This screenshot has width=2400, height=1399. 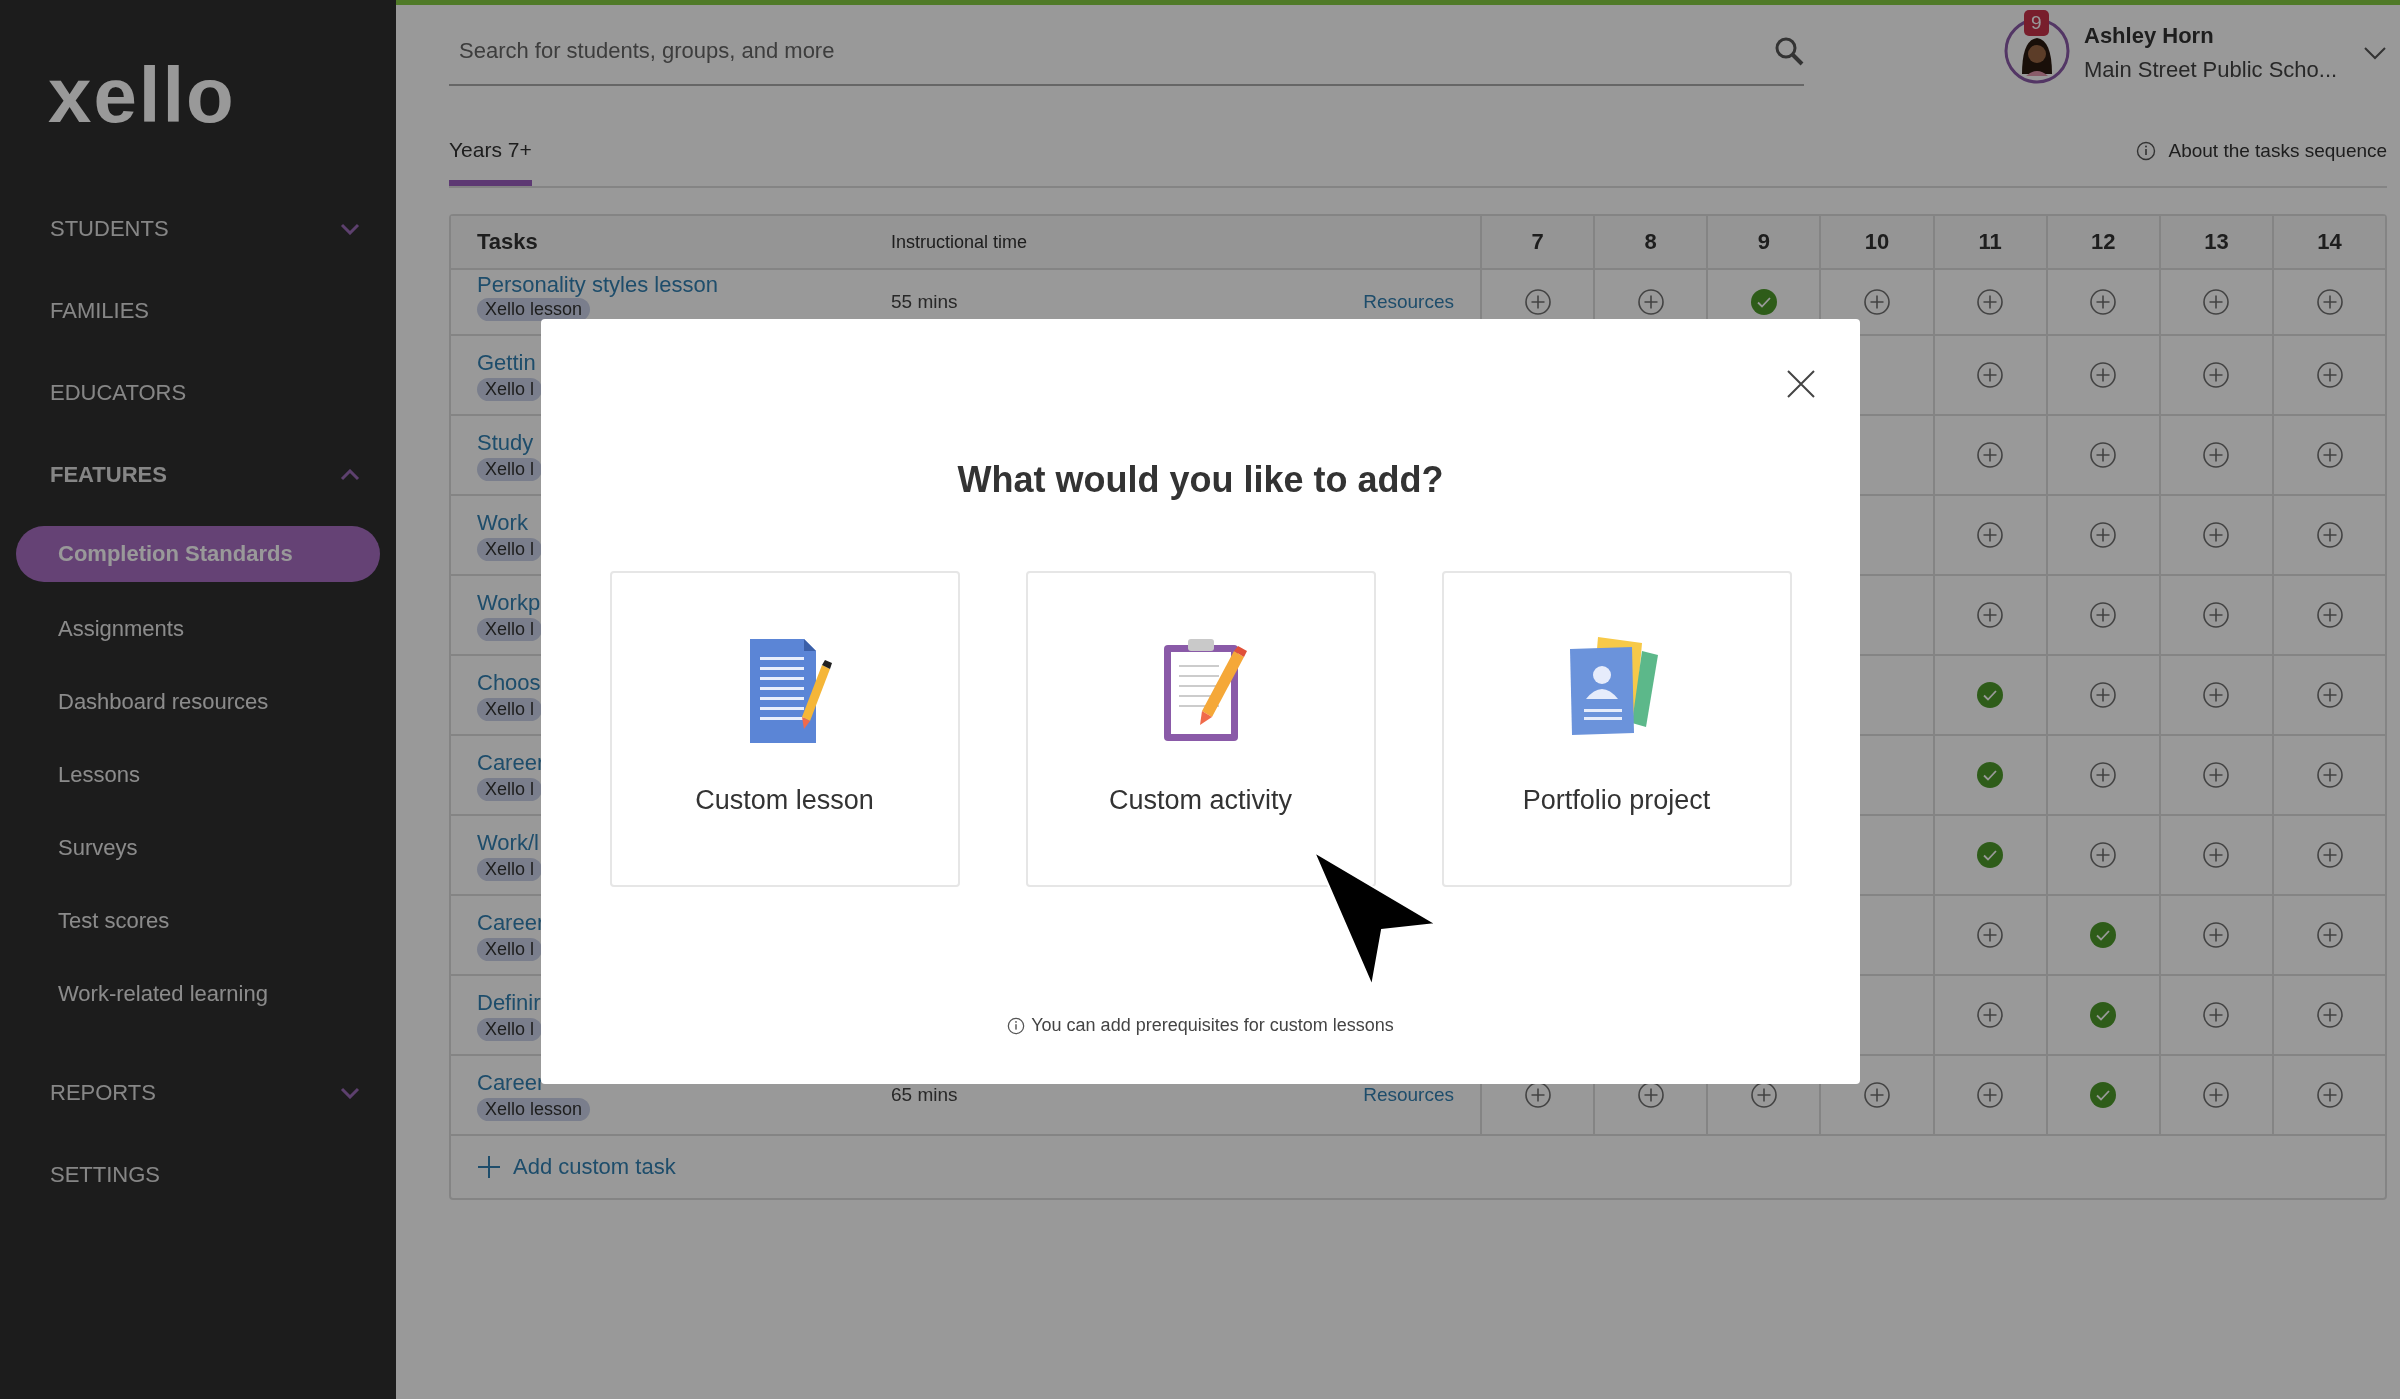 What do you see at coordinates (597, 285) in the screenshot?
I see `task-title-link: Personality styles lesson` at bounding box center [597, 285].